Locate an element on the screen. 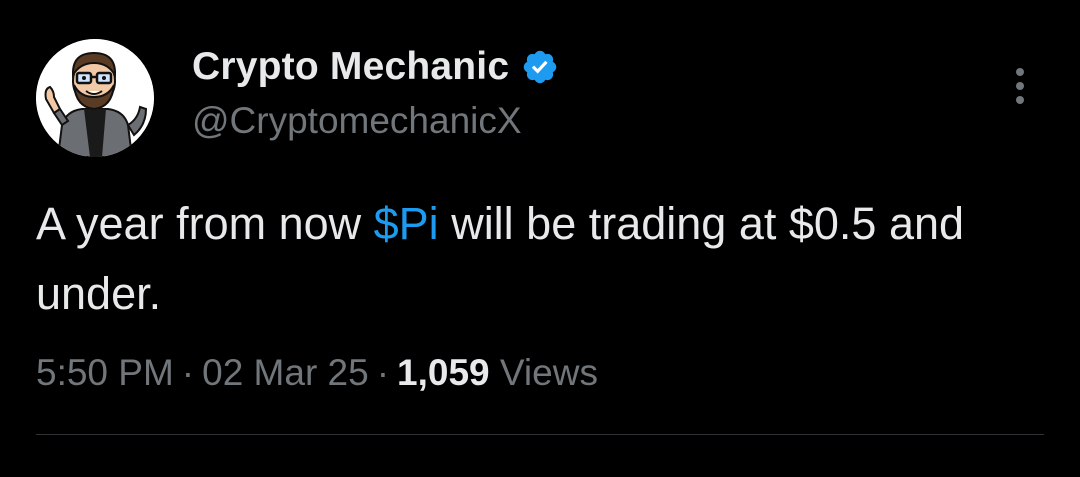 The width and height of the screenshot is (1080, 477). avatar is located at coordinates (95, 98).